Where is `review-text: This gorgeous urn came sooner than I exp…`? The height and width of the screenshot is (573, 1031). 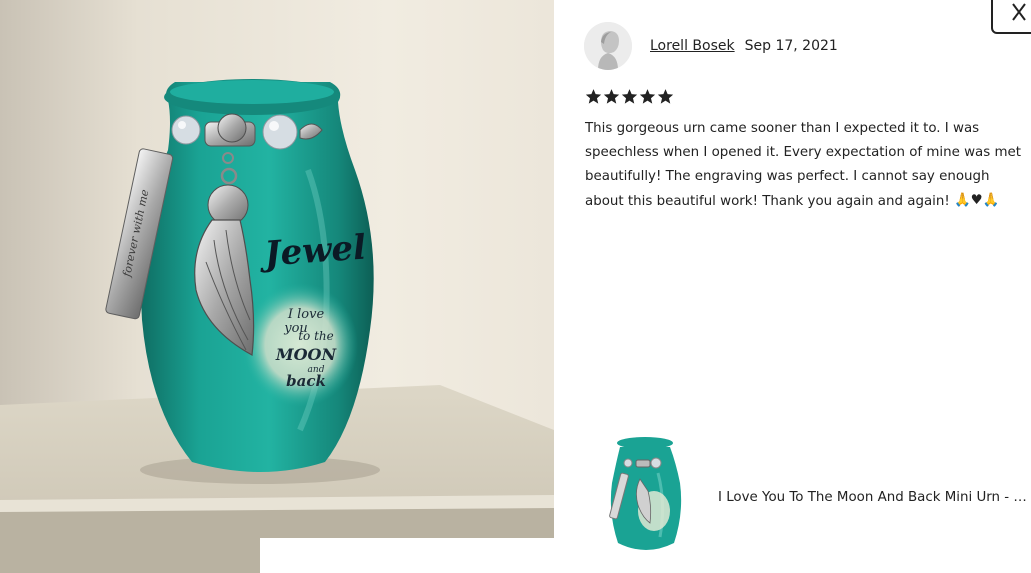 review-text: This gorgeous urn came sooner than I exp… is located at coordinates (808, 165).